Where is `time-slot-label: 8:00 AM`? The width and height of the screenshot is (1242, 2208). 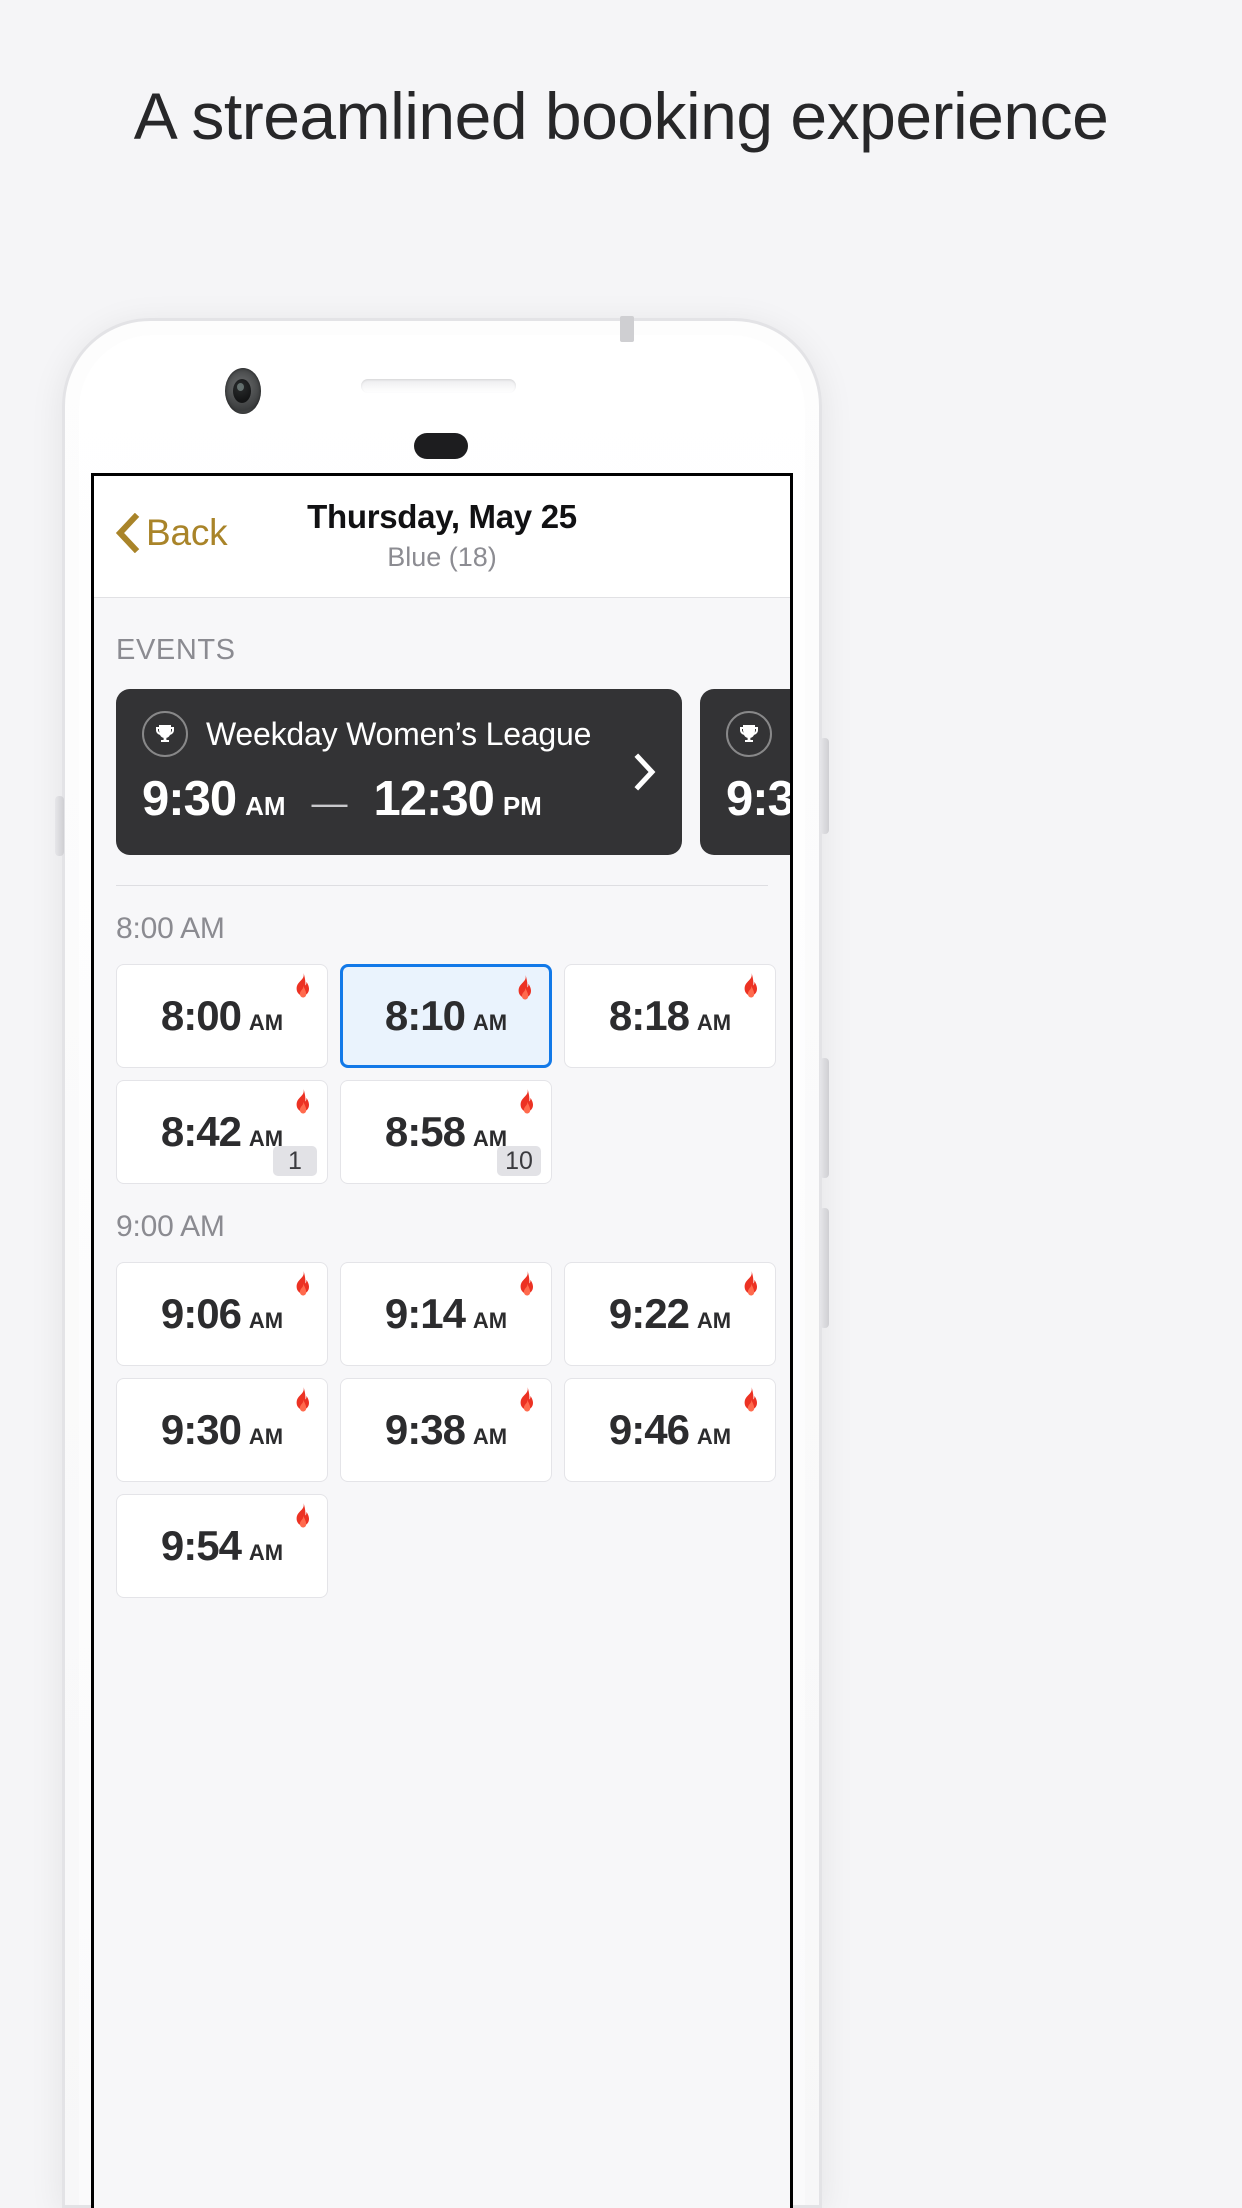 time-slot-label: 8:00 AM is located at coordinates (222, 1016).